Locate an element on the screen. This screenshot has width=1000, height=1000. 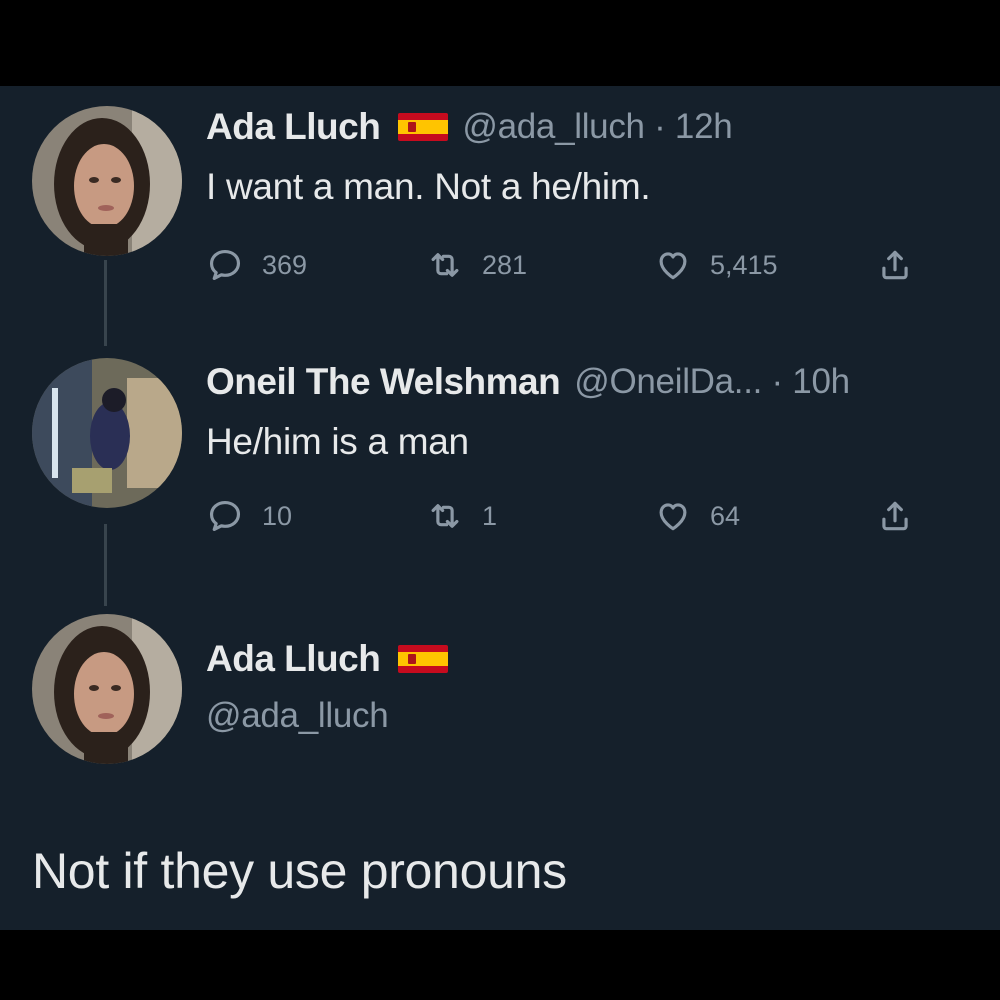
handle-timestamp: @ada_lluch · 12h is located at coordinates (597, 127).